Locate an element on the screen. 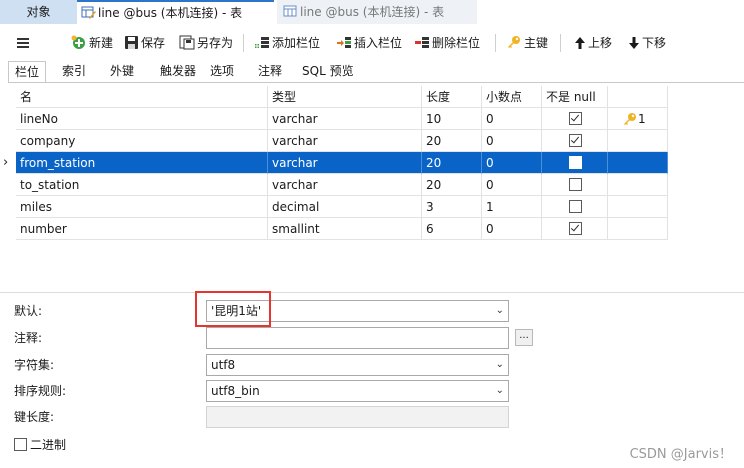 The width and height of the screenshot is (744, 468). cell-name: to_station is located at coordinates (142, 185).